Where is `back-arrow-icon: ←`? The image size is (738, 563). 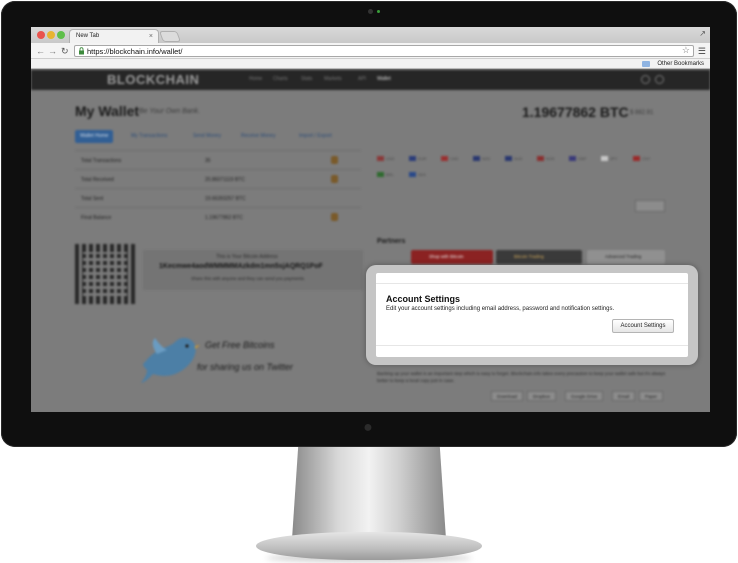 back-arrow-icon: ← is located at coordinates (40, 51).